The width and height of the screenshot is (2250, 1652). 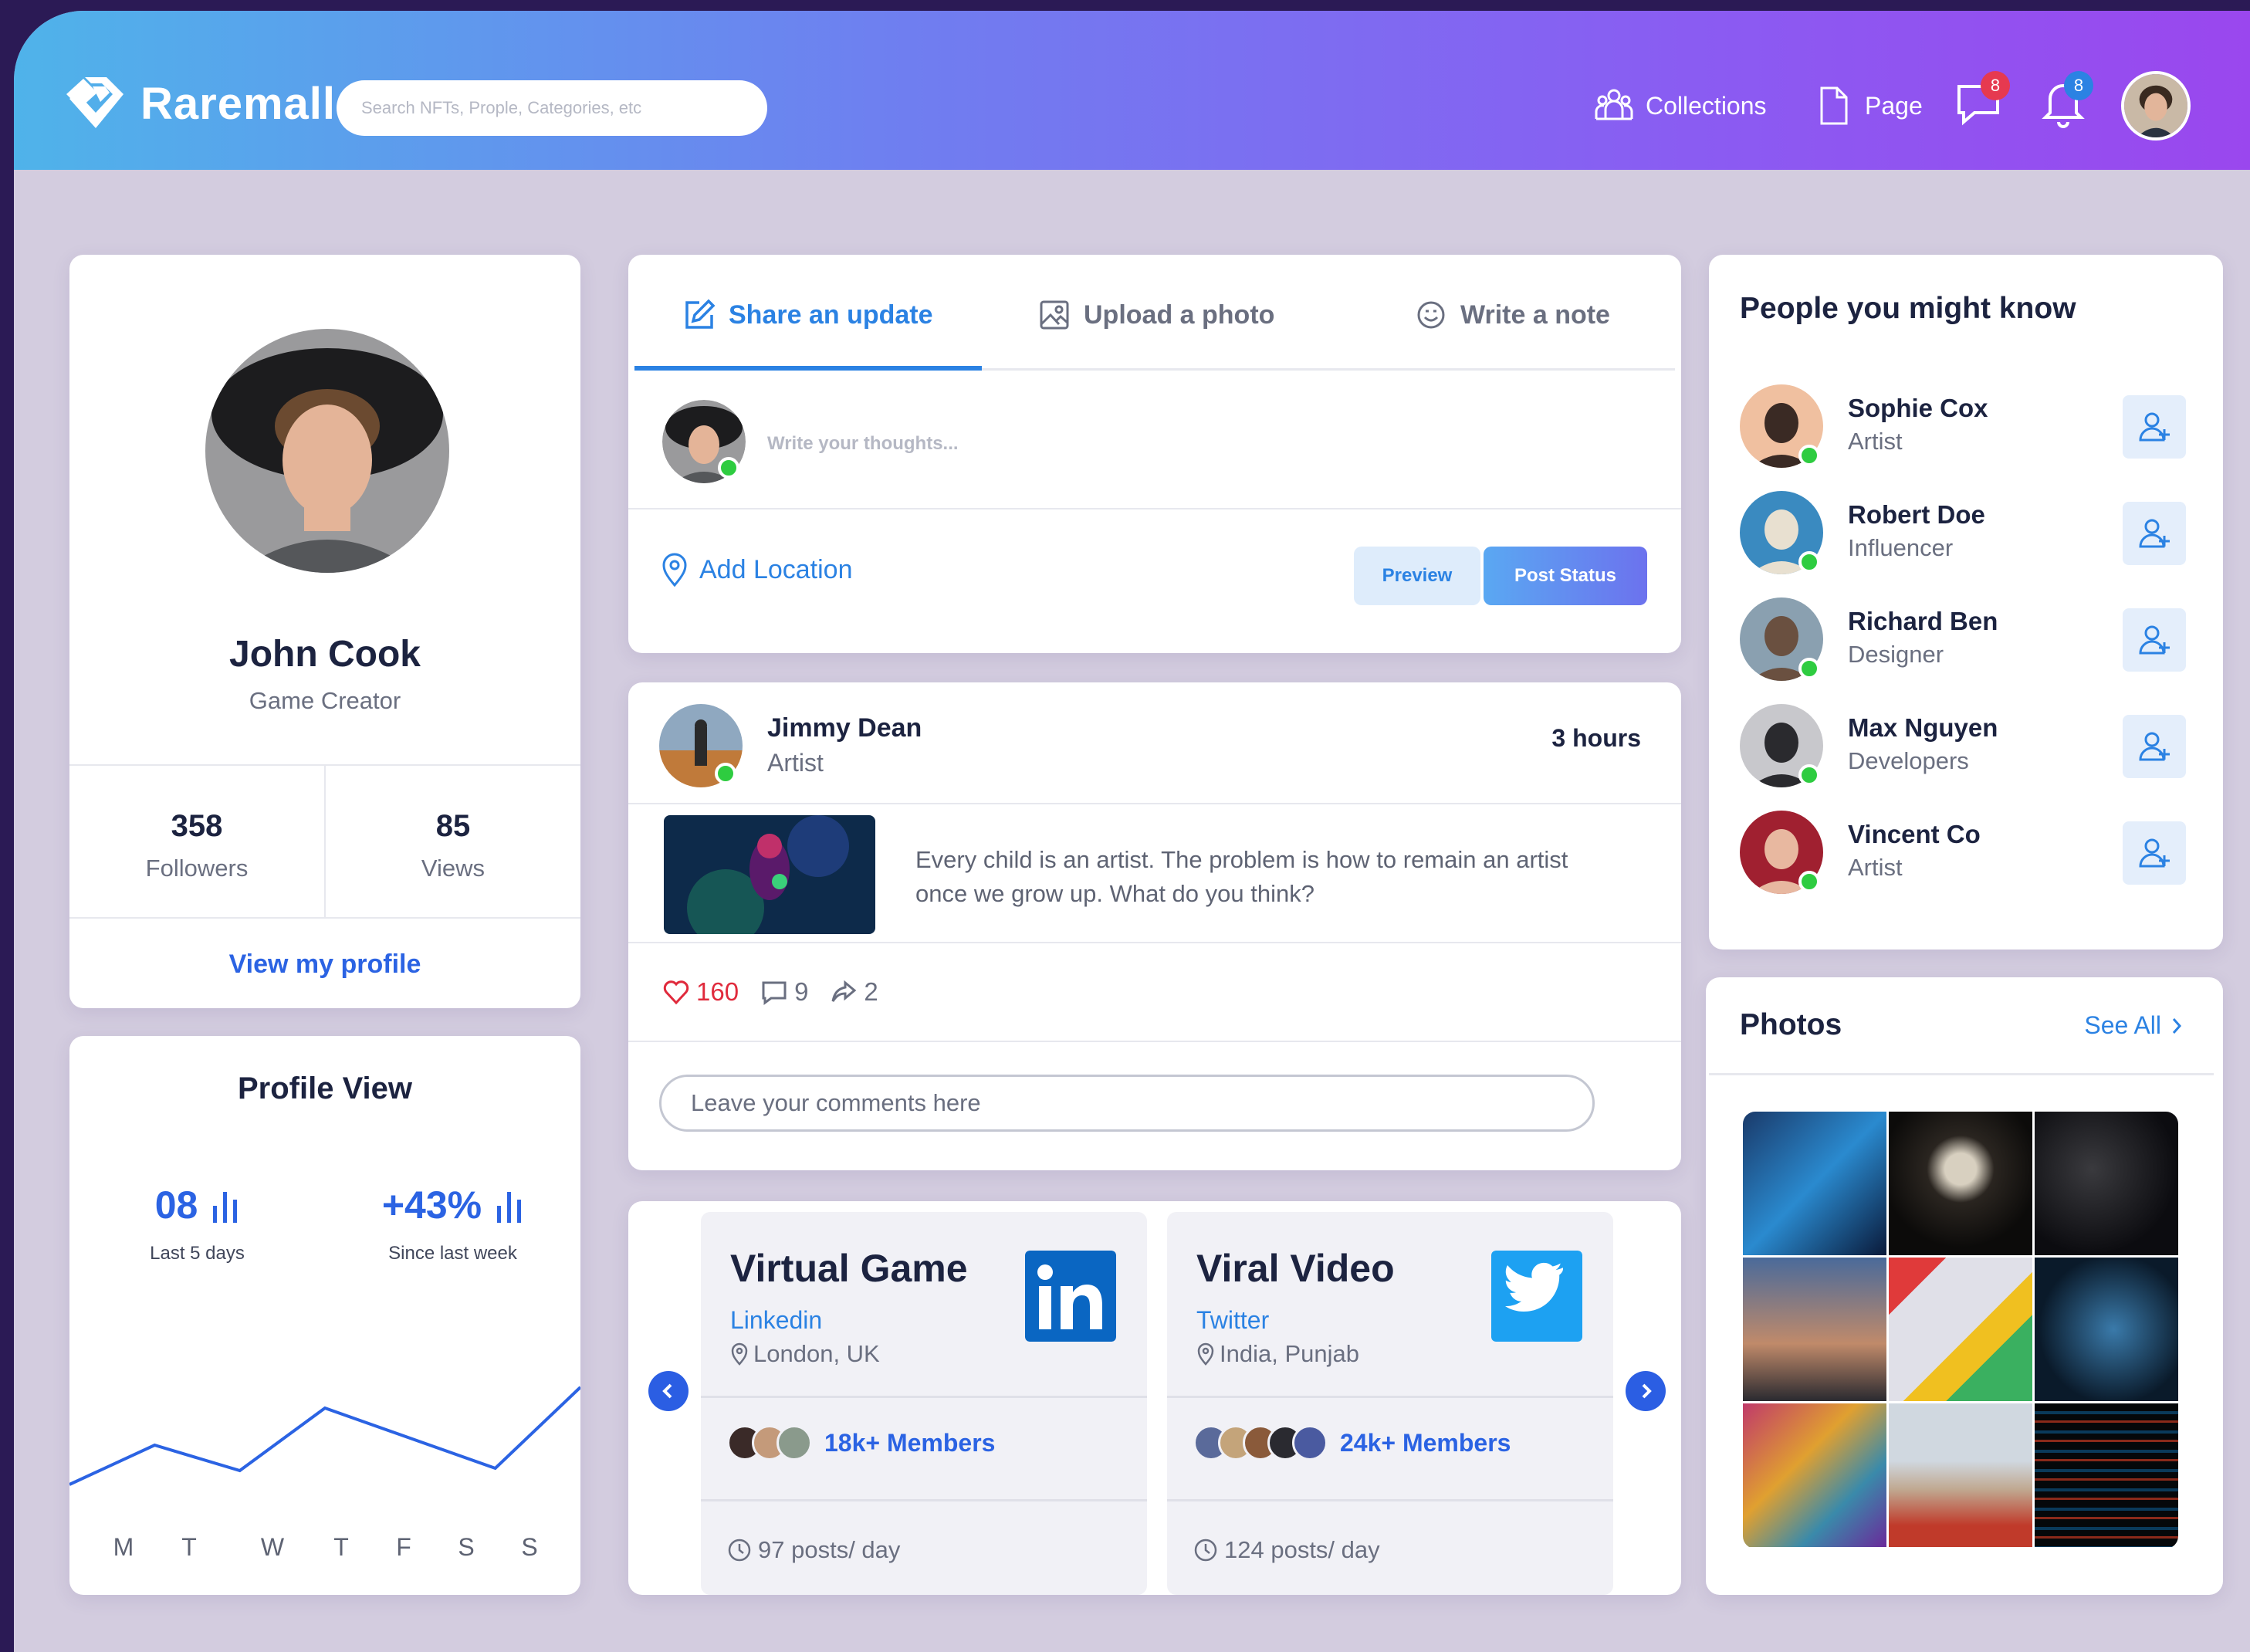 I want to click on followers-label: Followers, so click(x=197, y=868).